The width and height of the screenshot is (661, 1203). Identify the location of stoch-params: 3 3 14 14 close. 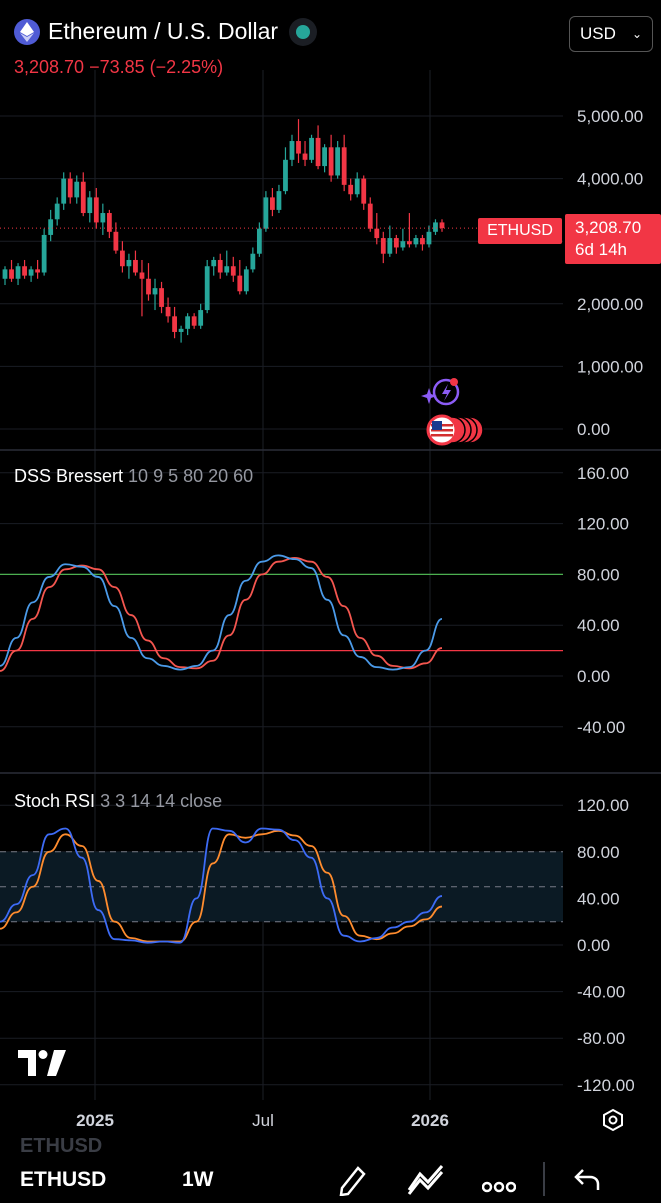
(161, 801).